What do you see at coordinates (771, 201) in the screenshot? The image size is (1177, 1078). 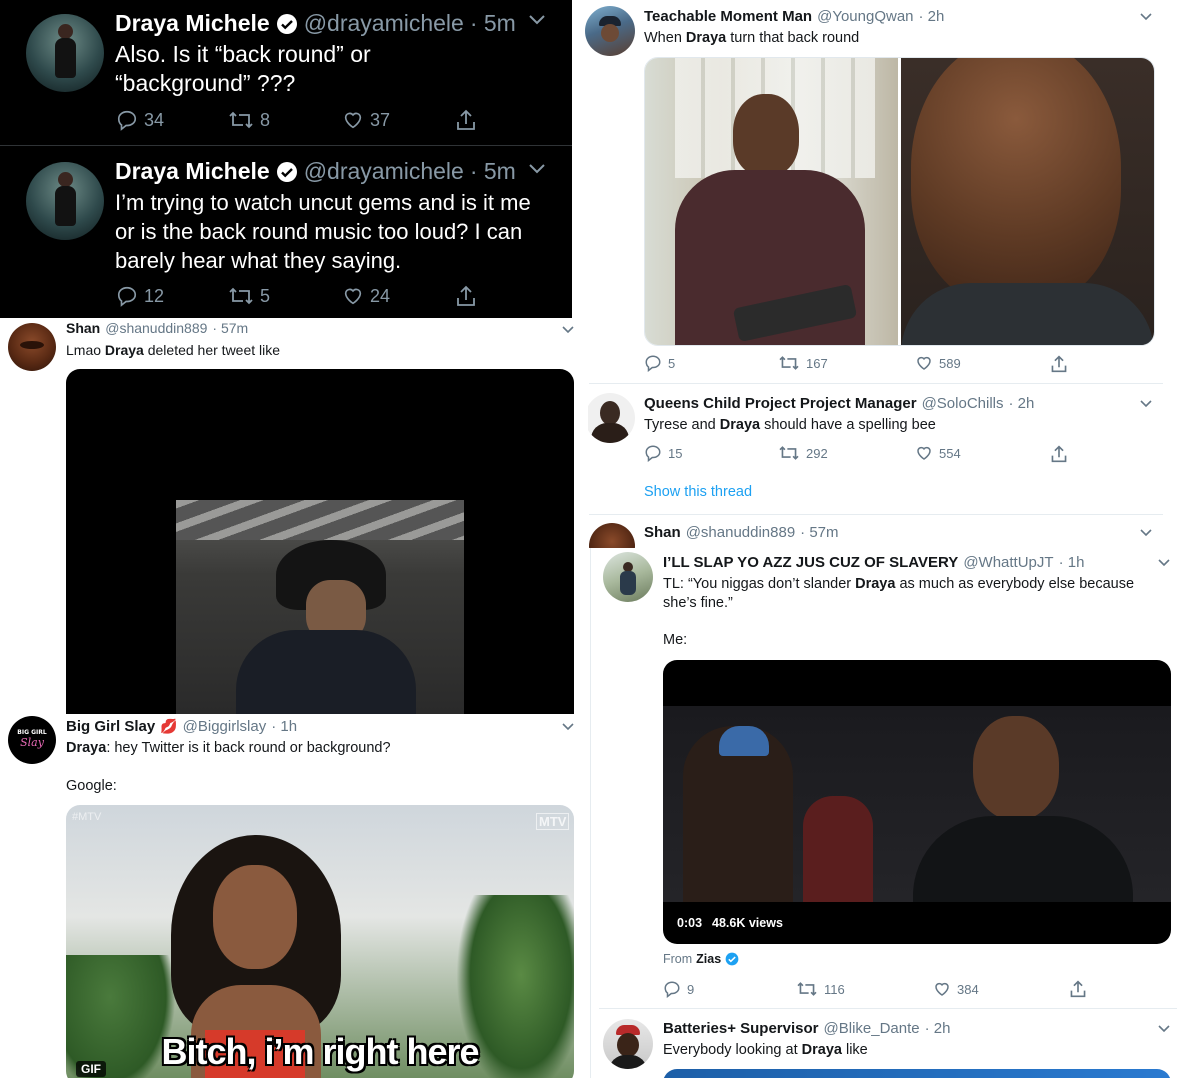 I see `photo-left` at bounding box center [771, 201].